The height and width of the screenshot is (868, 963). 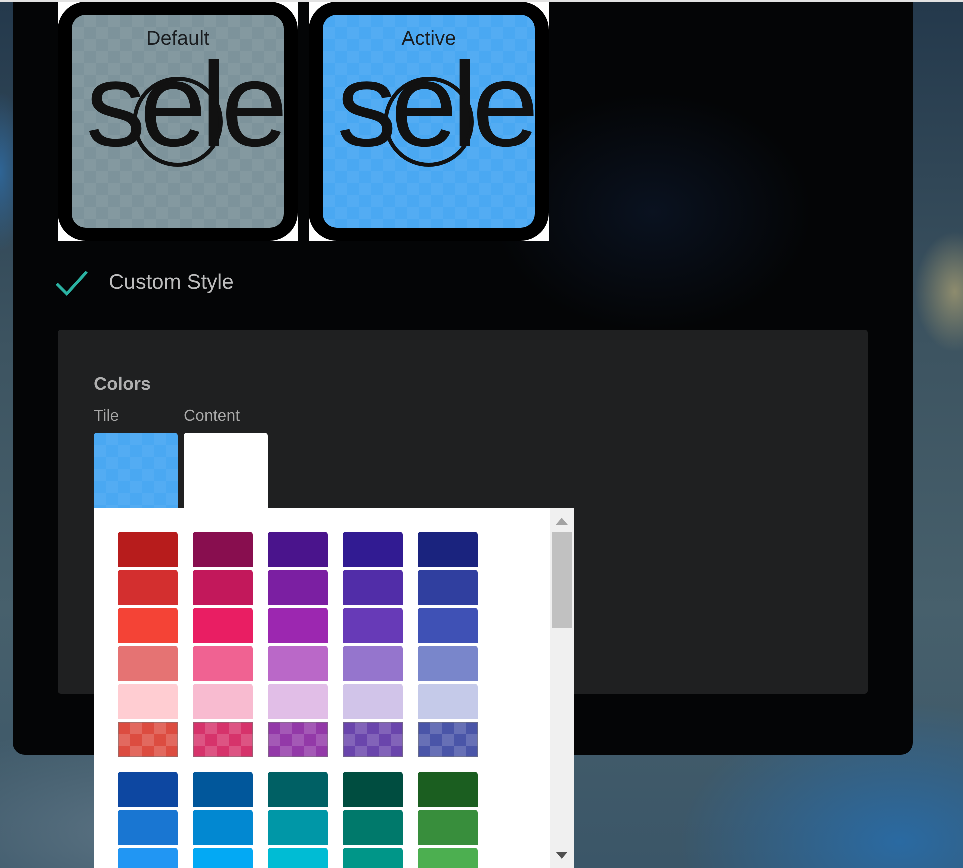 I want to click on up-arrow-icon, so click(x=562, y=521).